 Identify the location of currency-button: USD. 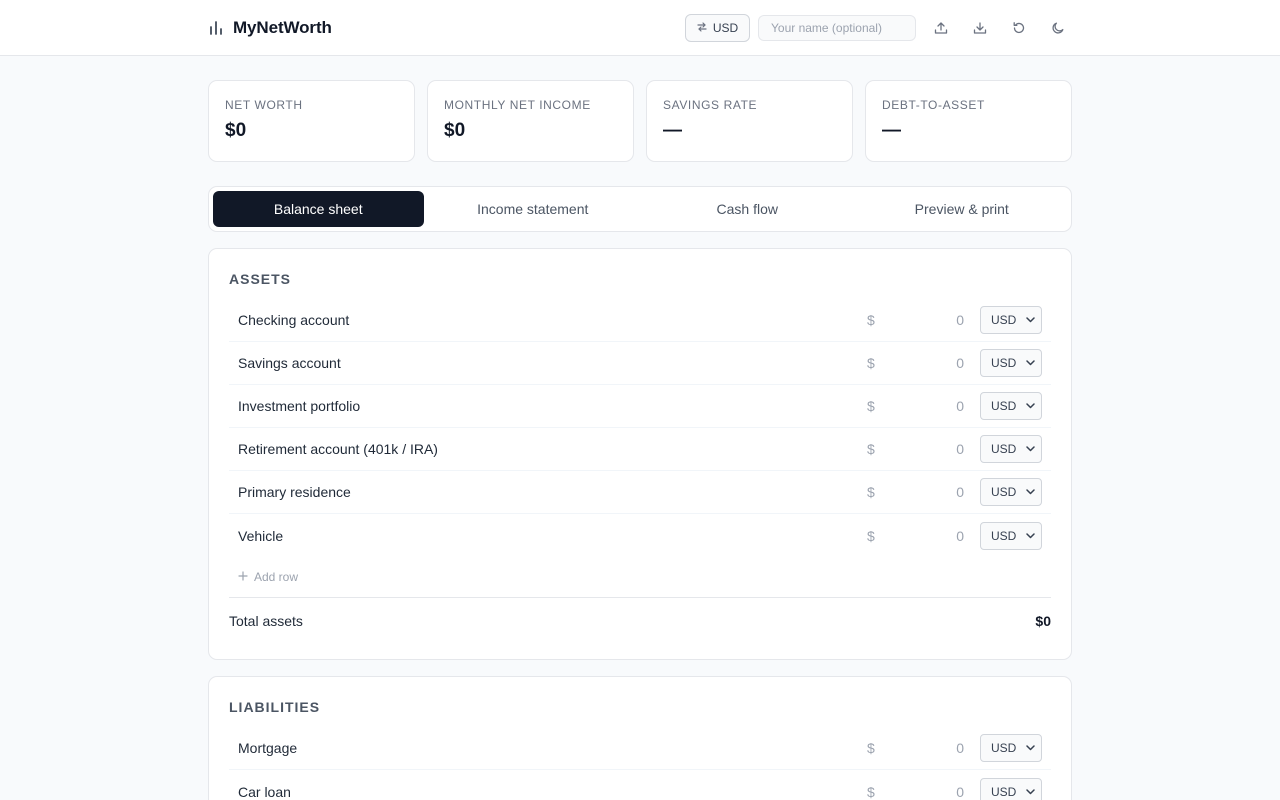
(717, 28).